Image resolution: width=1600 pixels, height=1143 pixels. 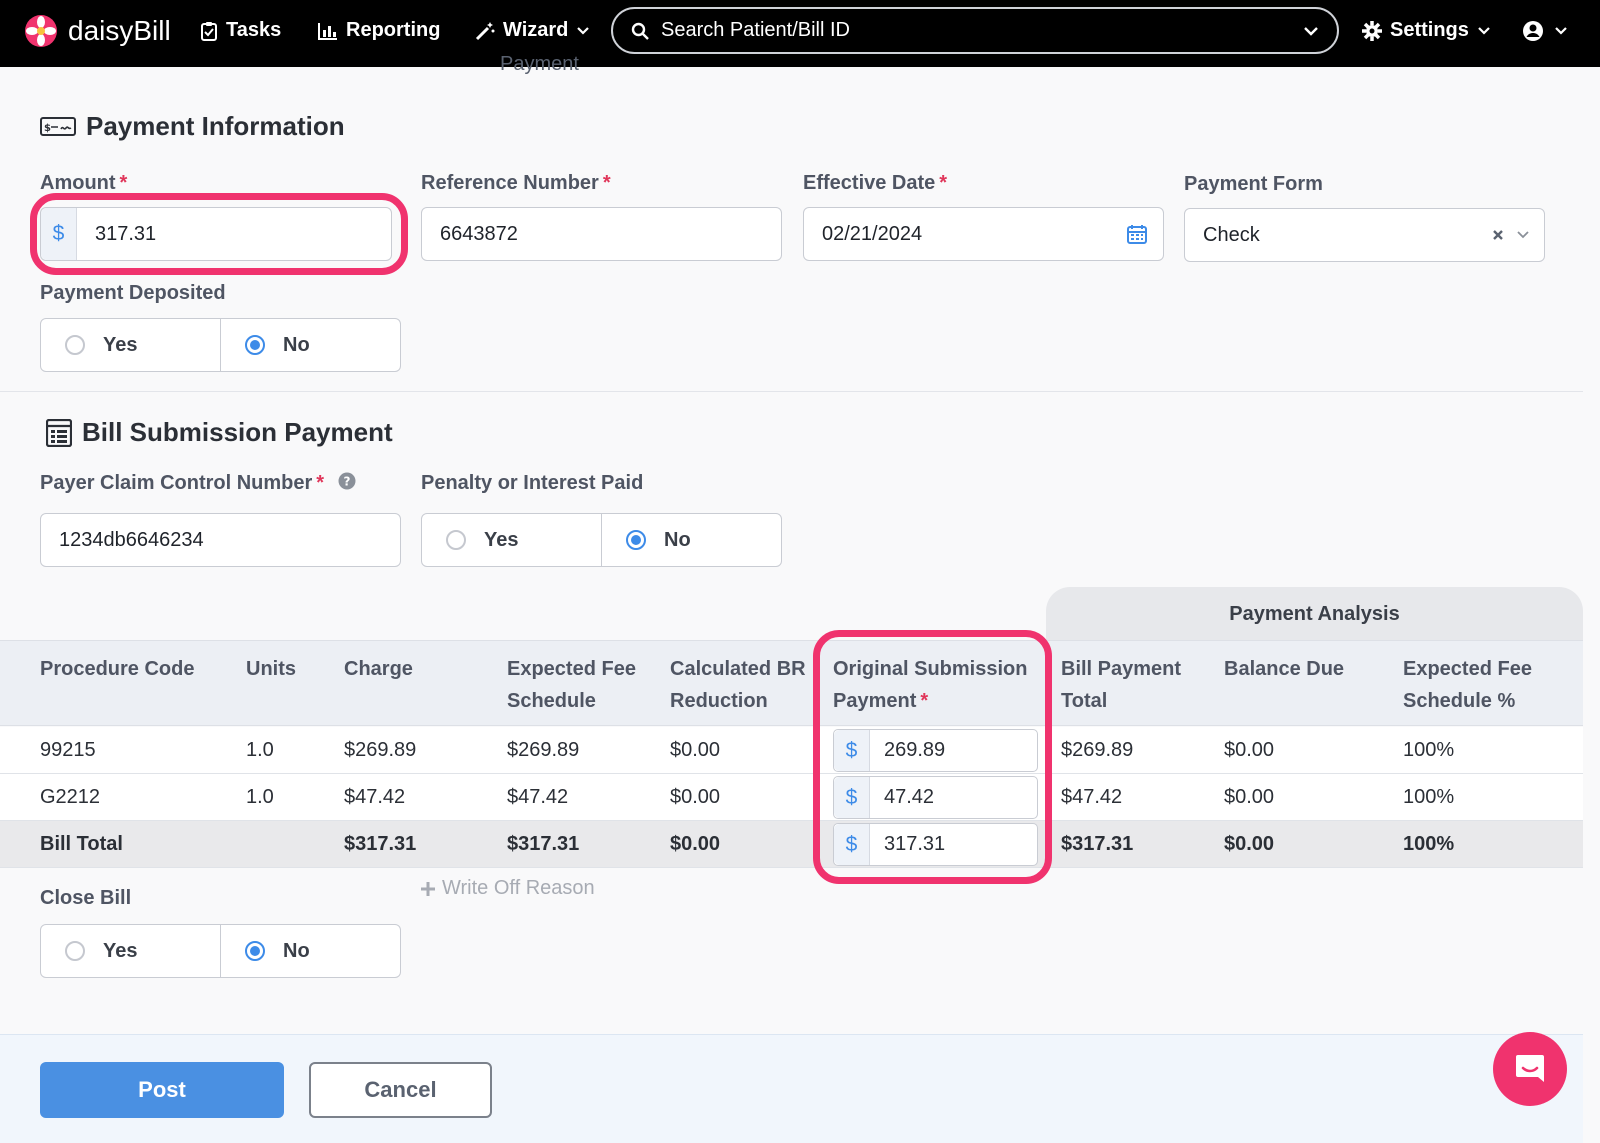 What do you see at coordinates (551, 701) in the screenshot?
I see `col-line: Schedule` at bounding box center [551, 701].